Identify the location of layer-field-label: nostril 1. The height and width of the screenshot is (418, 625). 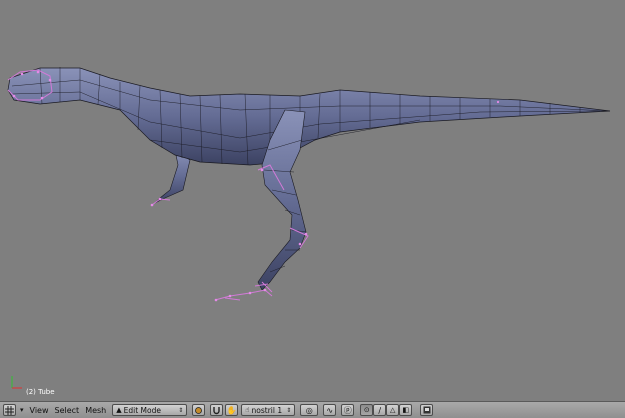
(267, 410).